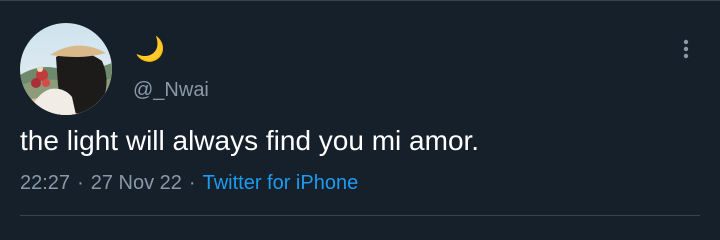 The width and height of the screenshot is (720, 240). I want to click on more-vertical-icon, so click(686, 51).